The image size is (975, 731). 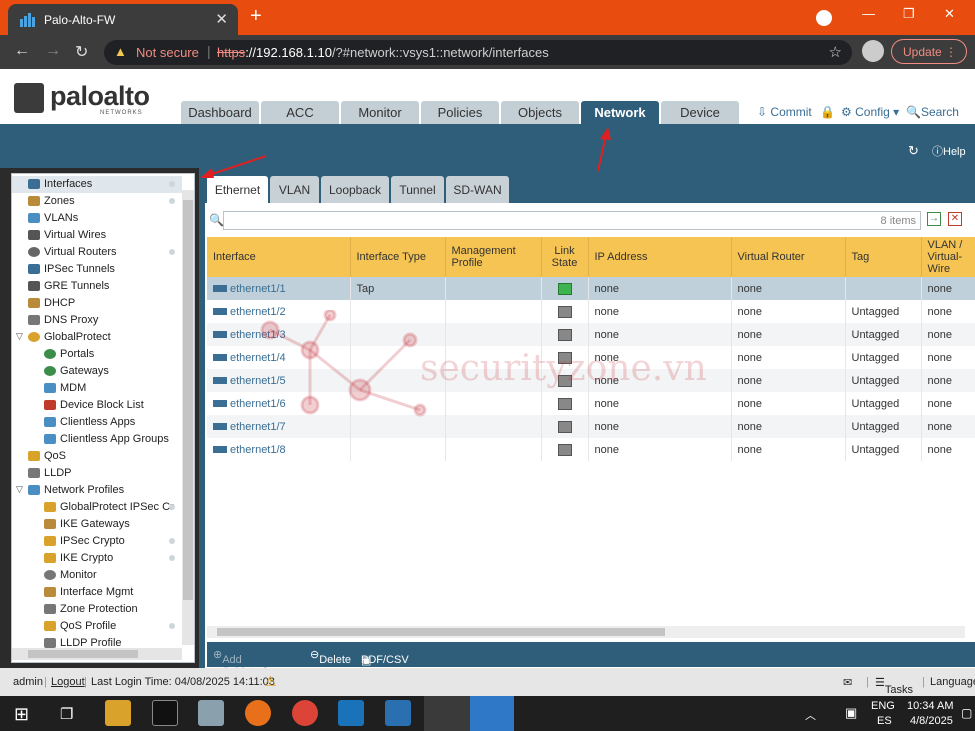 What do you see at coordinates (97, 218) in the screenshot?
I see `sidebar-item-vlans: VLANs` at bounding box center [97, 218].